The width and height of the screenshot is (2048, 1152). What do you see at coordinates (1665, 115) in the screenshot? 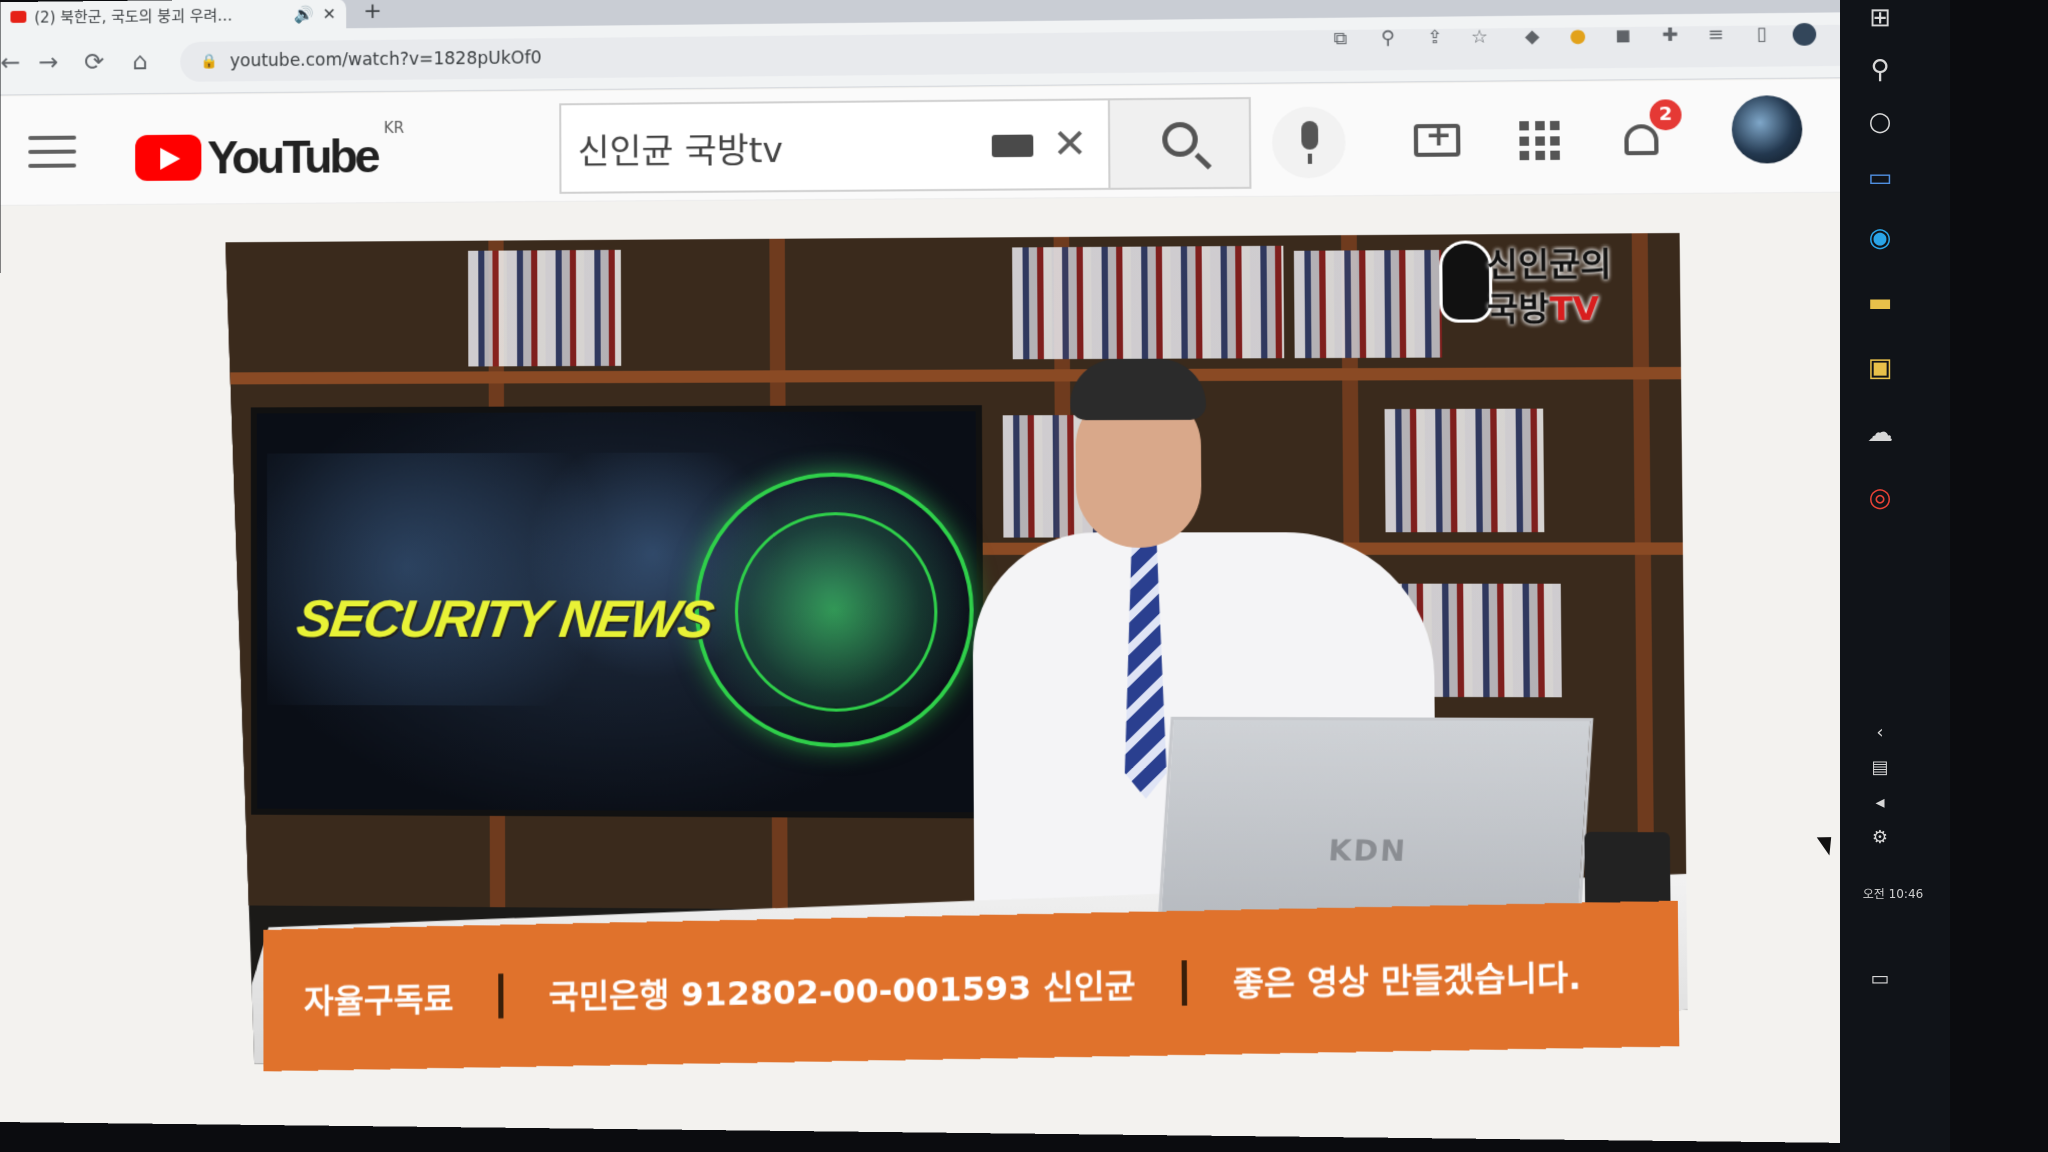
I see `notification-count-badge: 2` at bounding box center [1665, 115].